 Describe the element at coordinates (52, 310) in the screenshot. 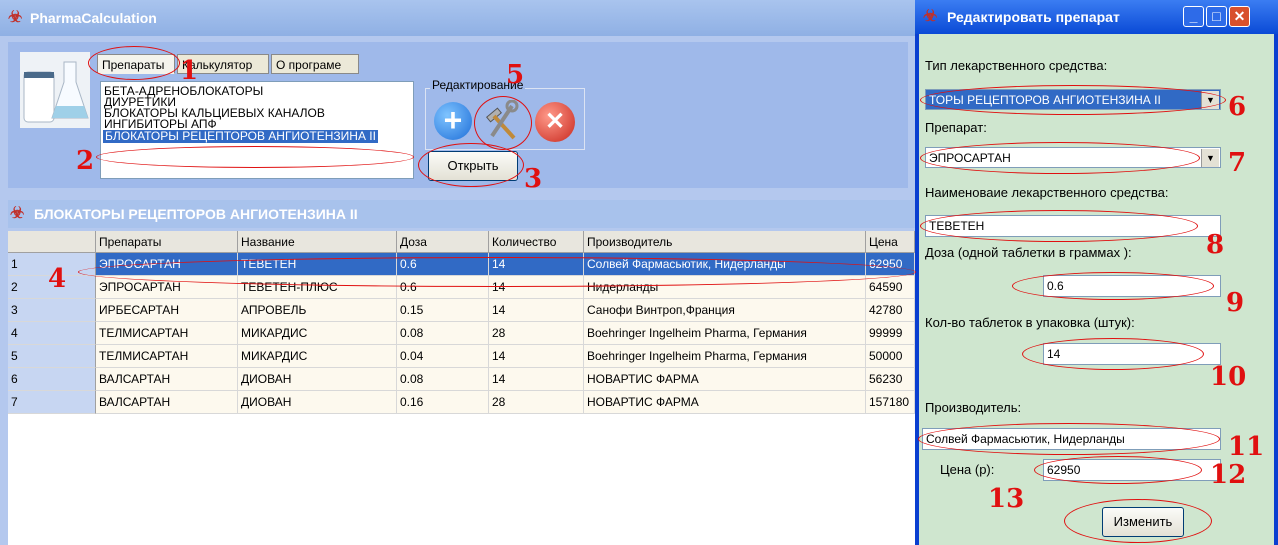

I see `row-header: 3` at that location.